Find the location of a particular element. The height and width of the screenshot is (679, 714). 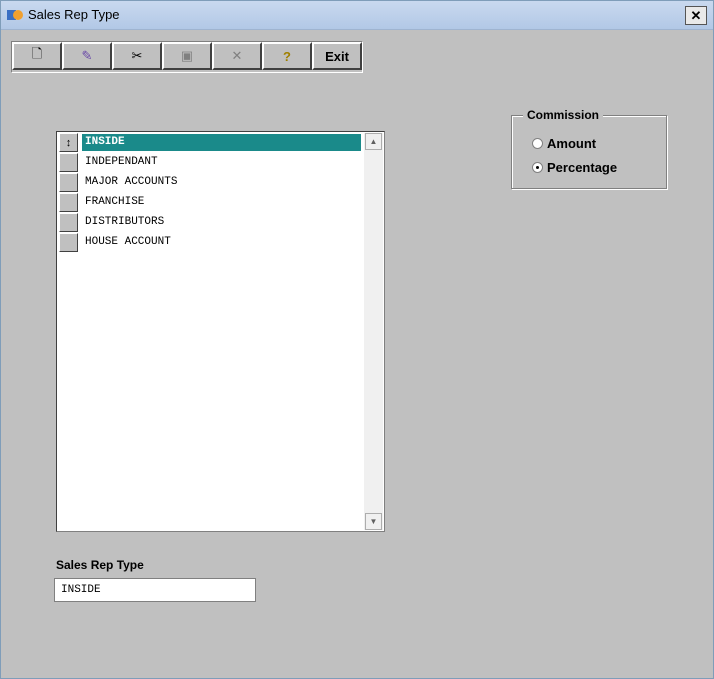

list-item: FRANCHISE is located at coordinates (209, 202).